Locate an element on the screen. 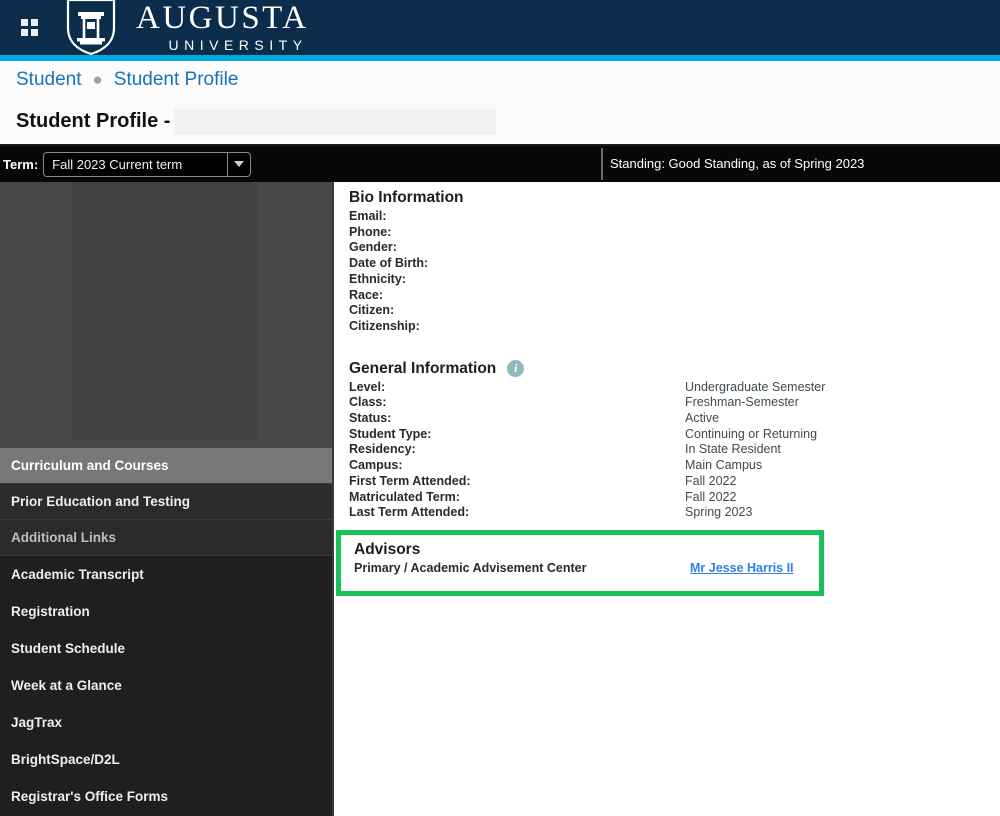  field-label: First Term Attended: is located at coordinates (410, 480).